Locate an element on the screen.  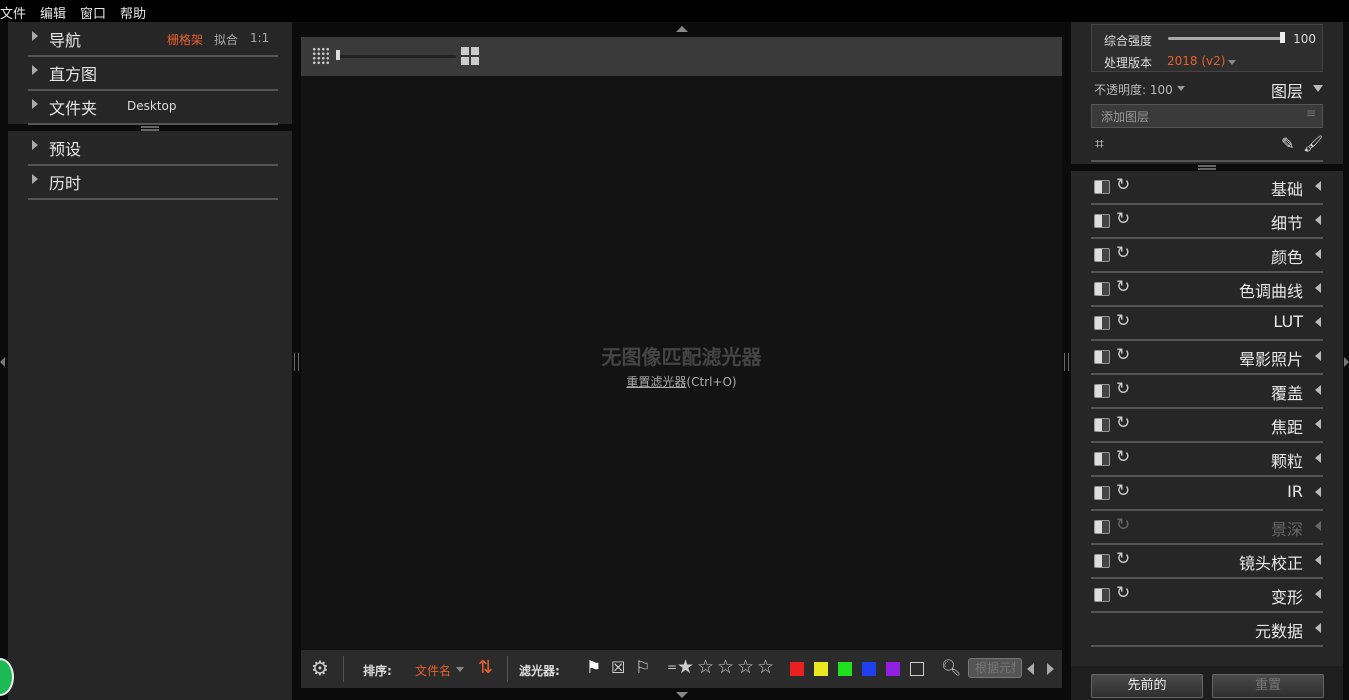
star-2-icon: ☆ is located at coordinates (705, 667).